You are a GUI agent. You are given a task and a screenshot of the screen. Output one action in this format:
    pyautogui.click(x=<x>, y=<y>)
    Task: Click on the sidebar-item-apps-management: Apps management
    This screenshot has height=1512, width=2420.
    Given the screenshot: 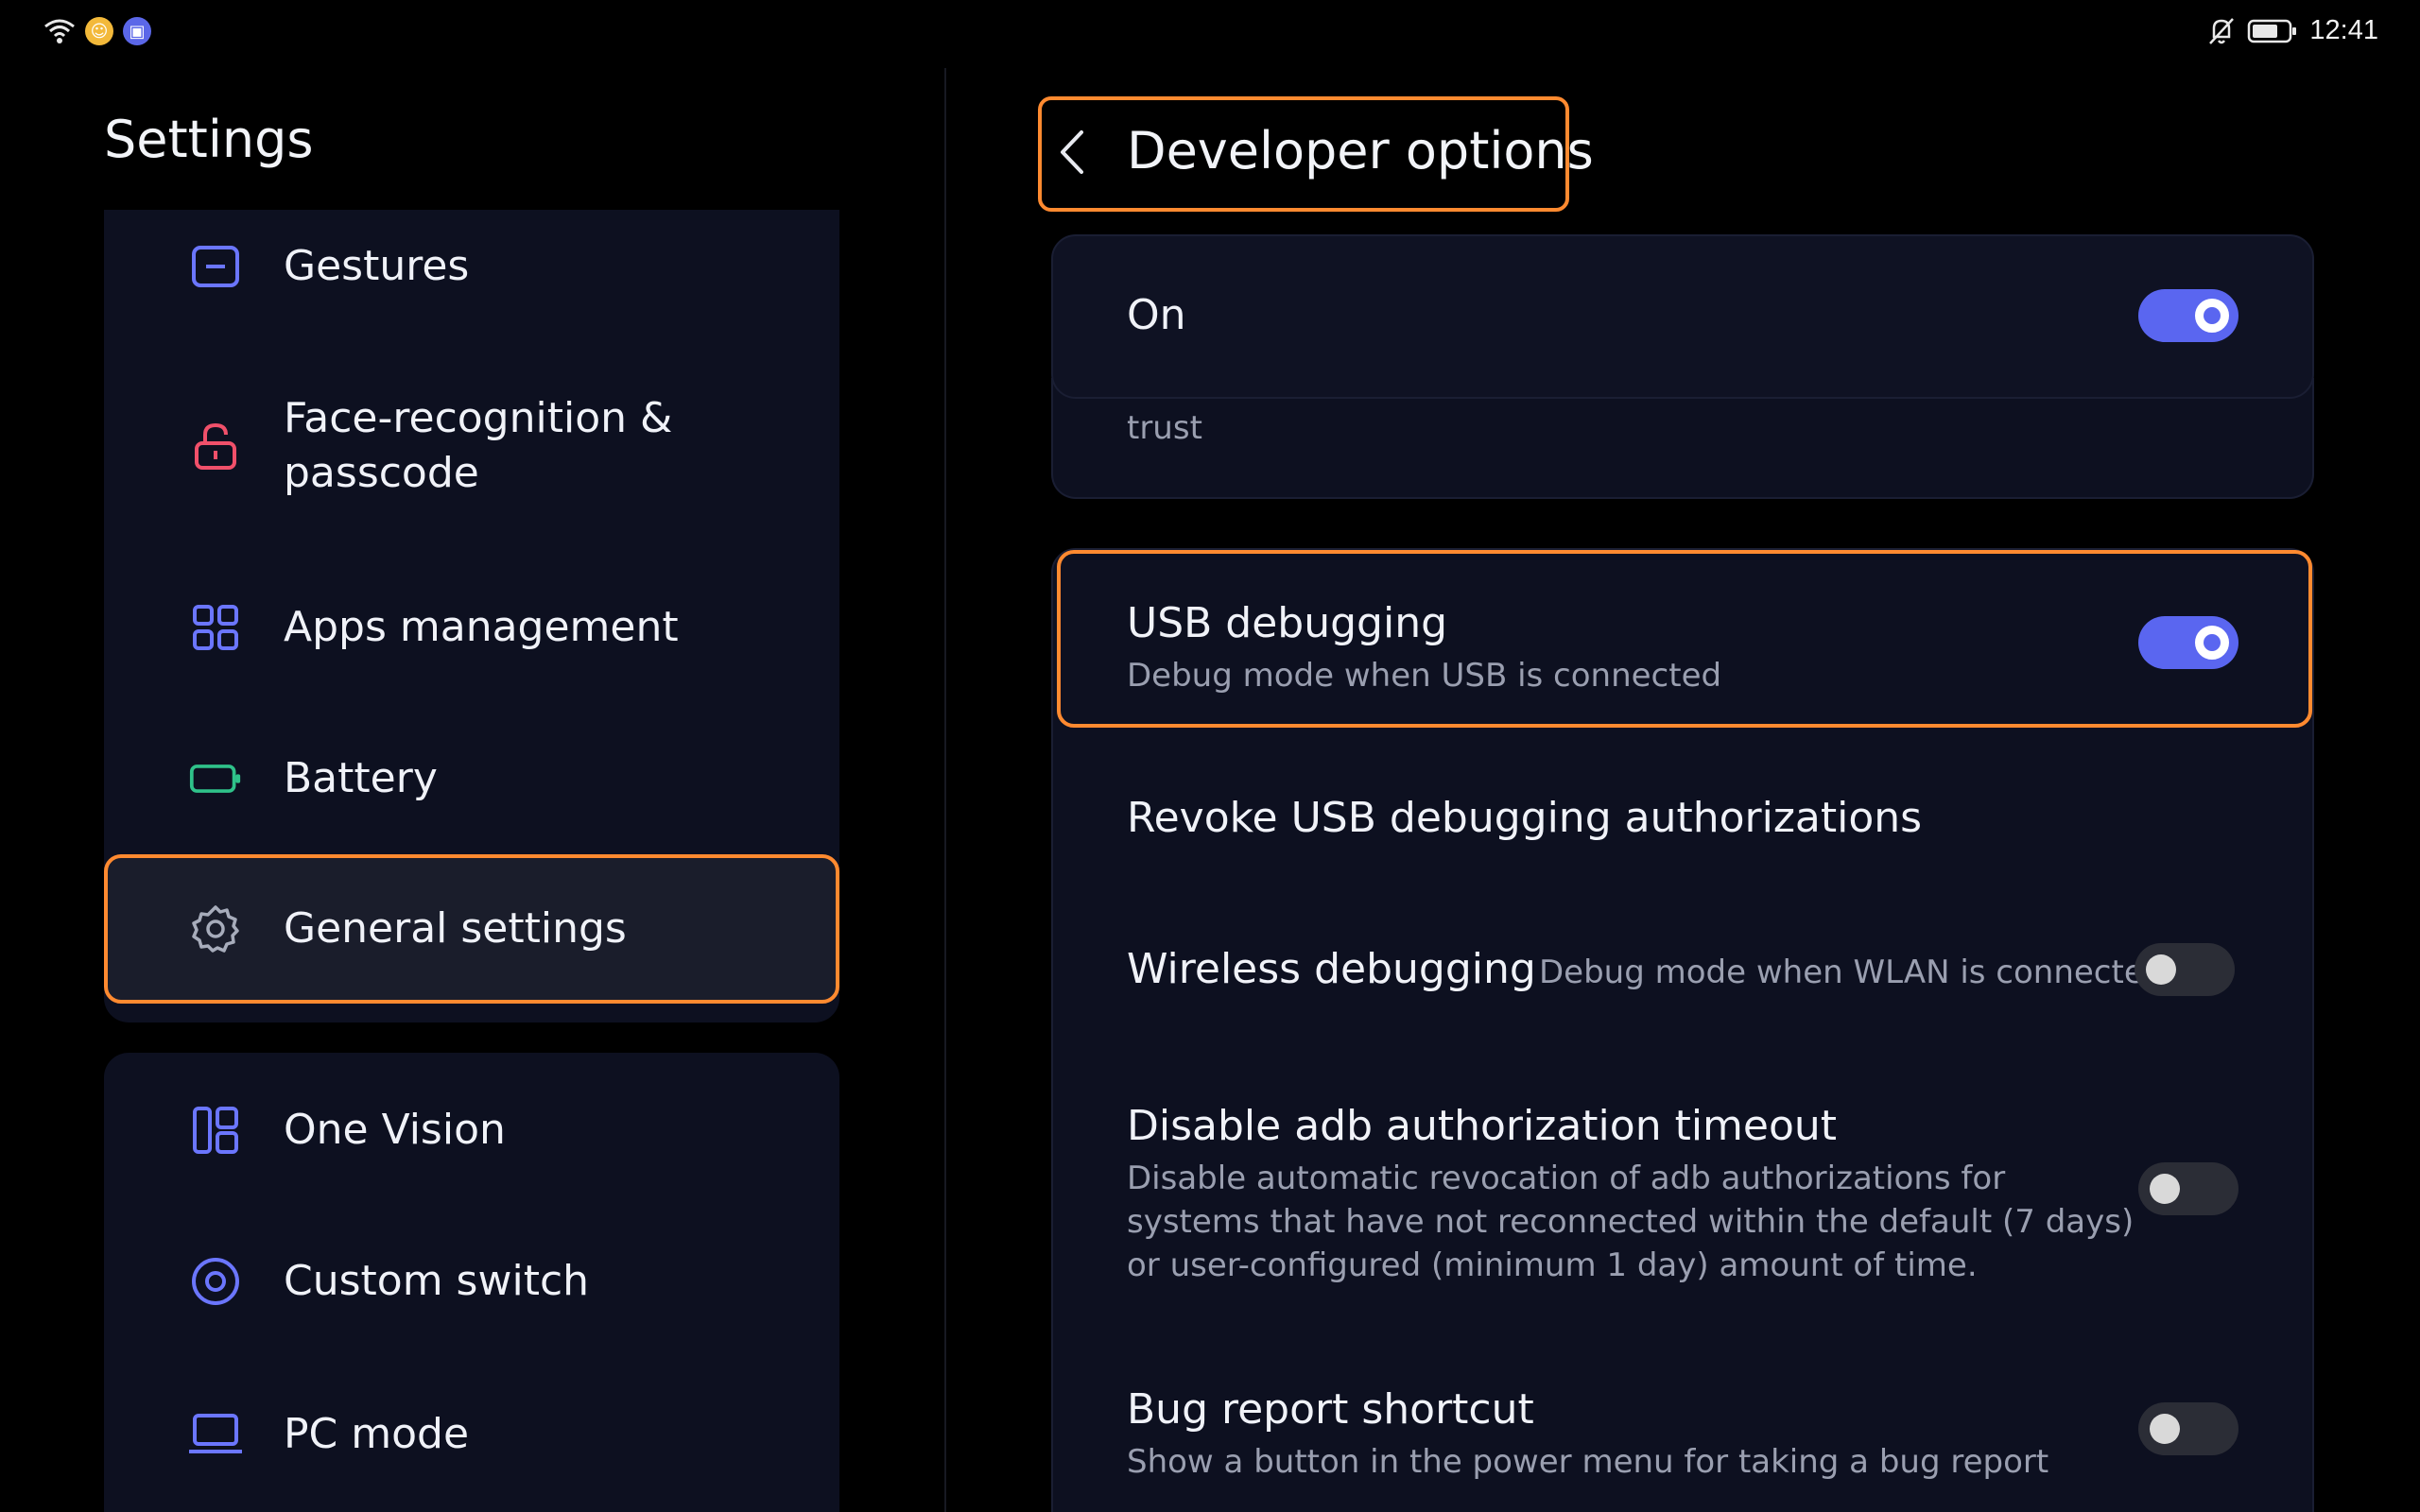 What is the action you would take?
    pyautogui.click(x=471, y=627)
    